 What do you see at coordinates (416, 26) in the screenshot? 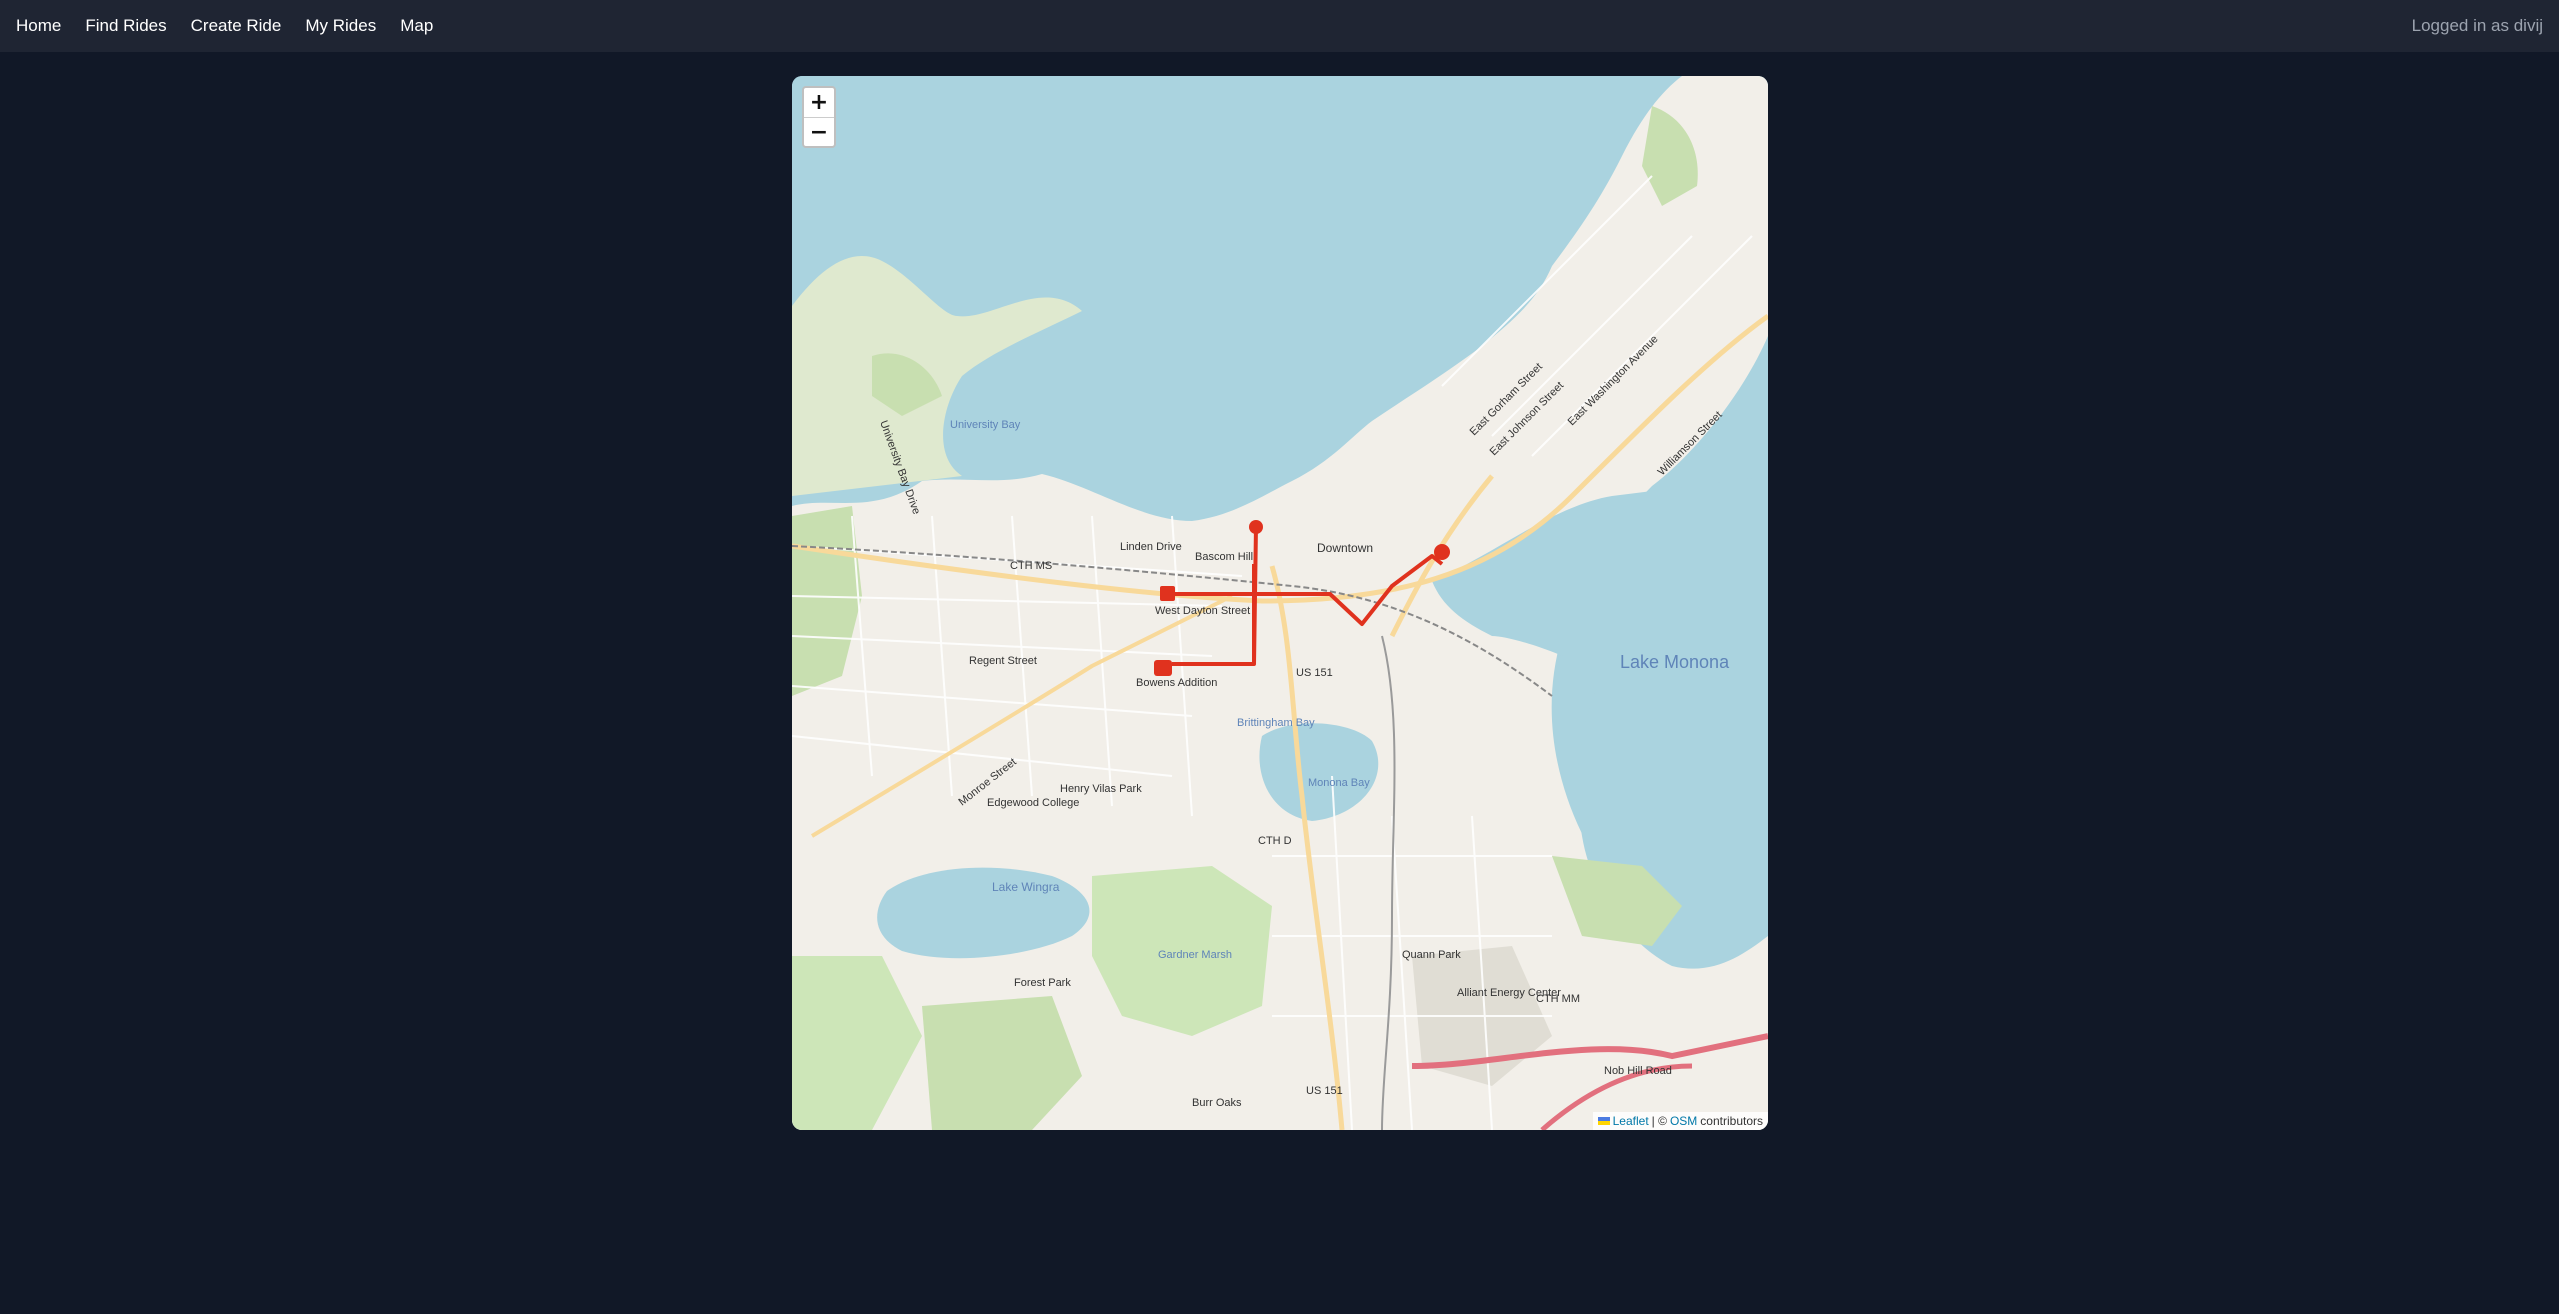
I see `nav-map-link: Map` at bounding box center [416, 26].